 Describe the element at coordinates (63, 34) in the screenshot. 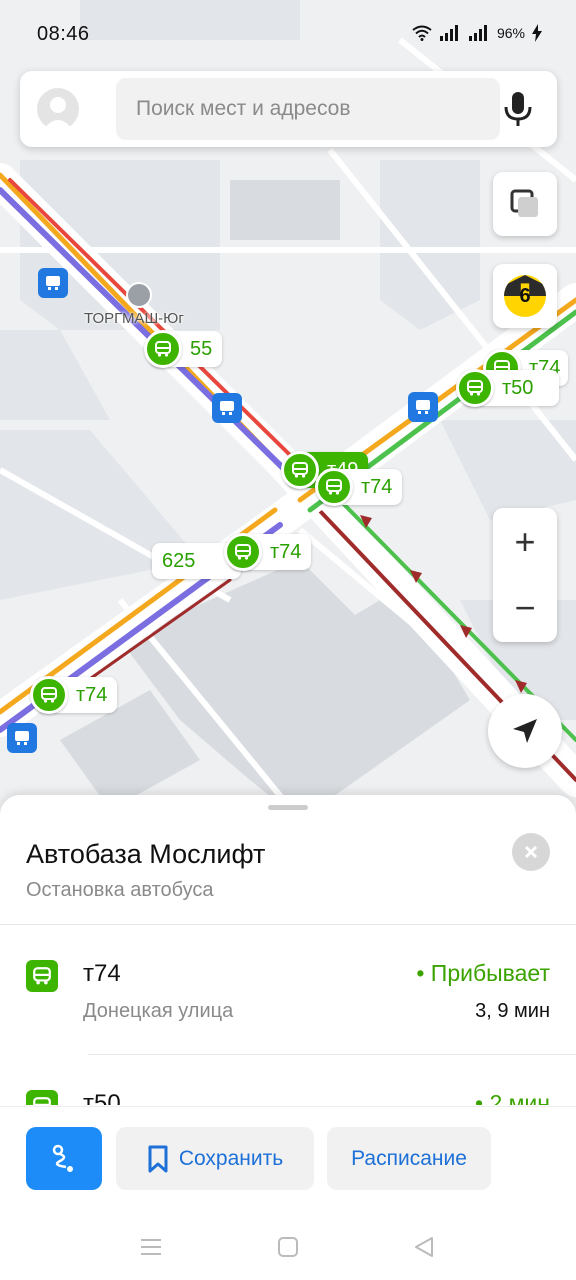

I see `status-time: 08:46` at that location.